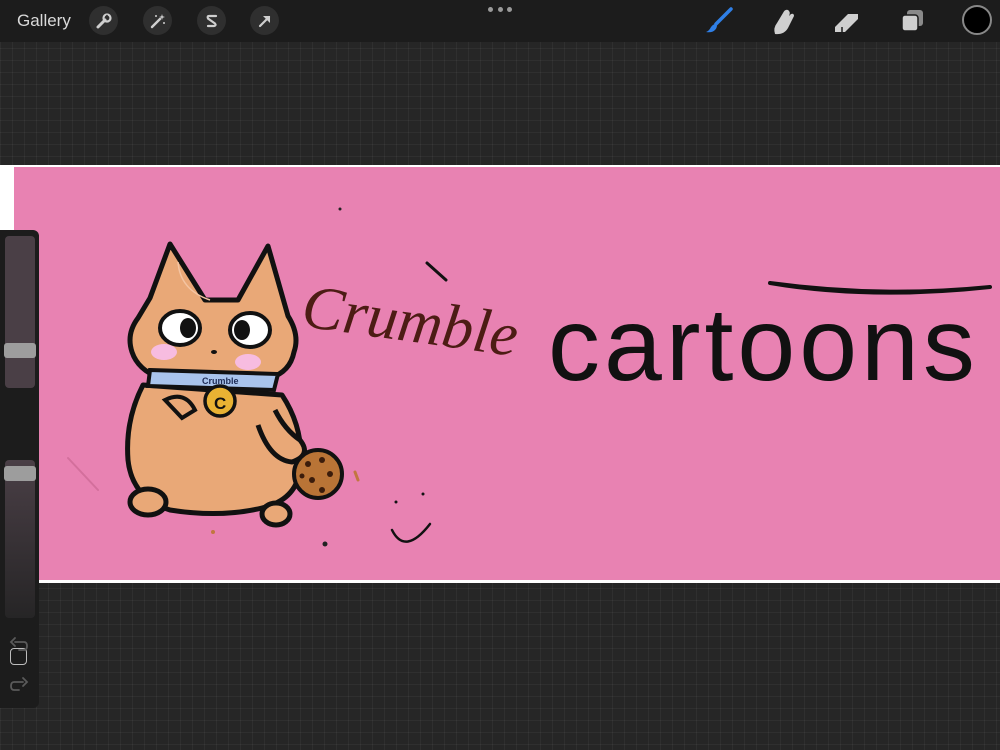  I want to click on eraser-icon, so click(846, 23).